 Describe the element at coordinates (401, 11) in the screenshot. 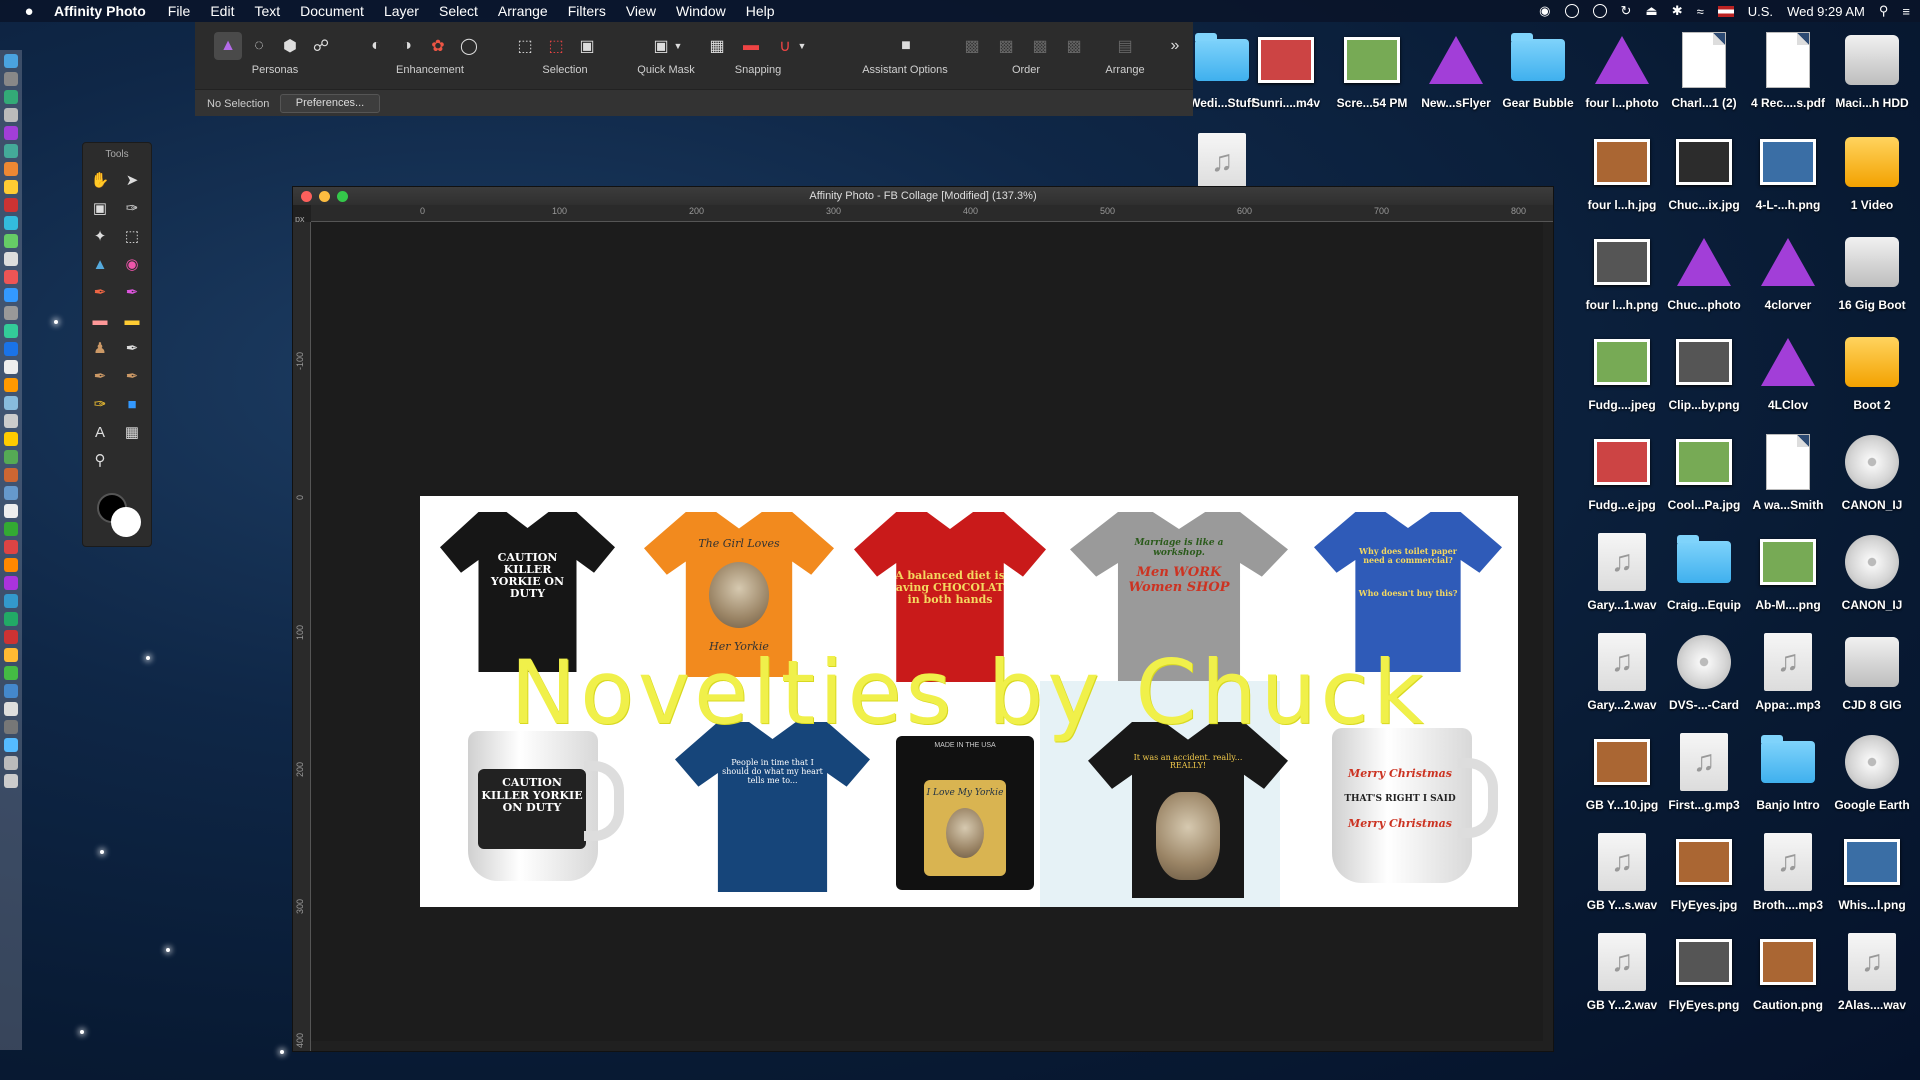

I see `menu-layer: Layer` at that location.